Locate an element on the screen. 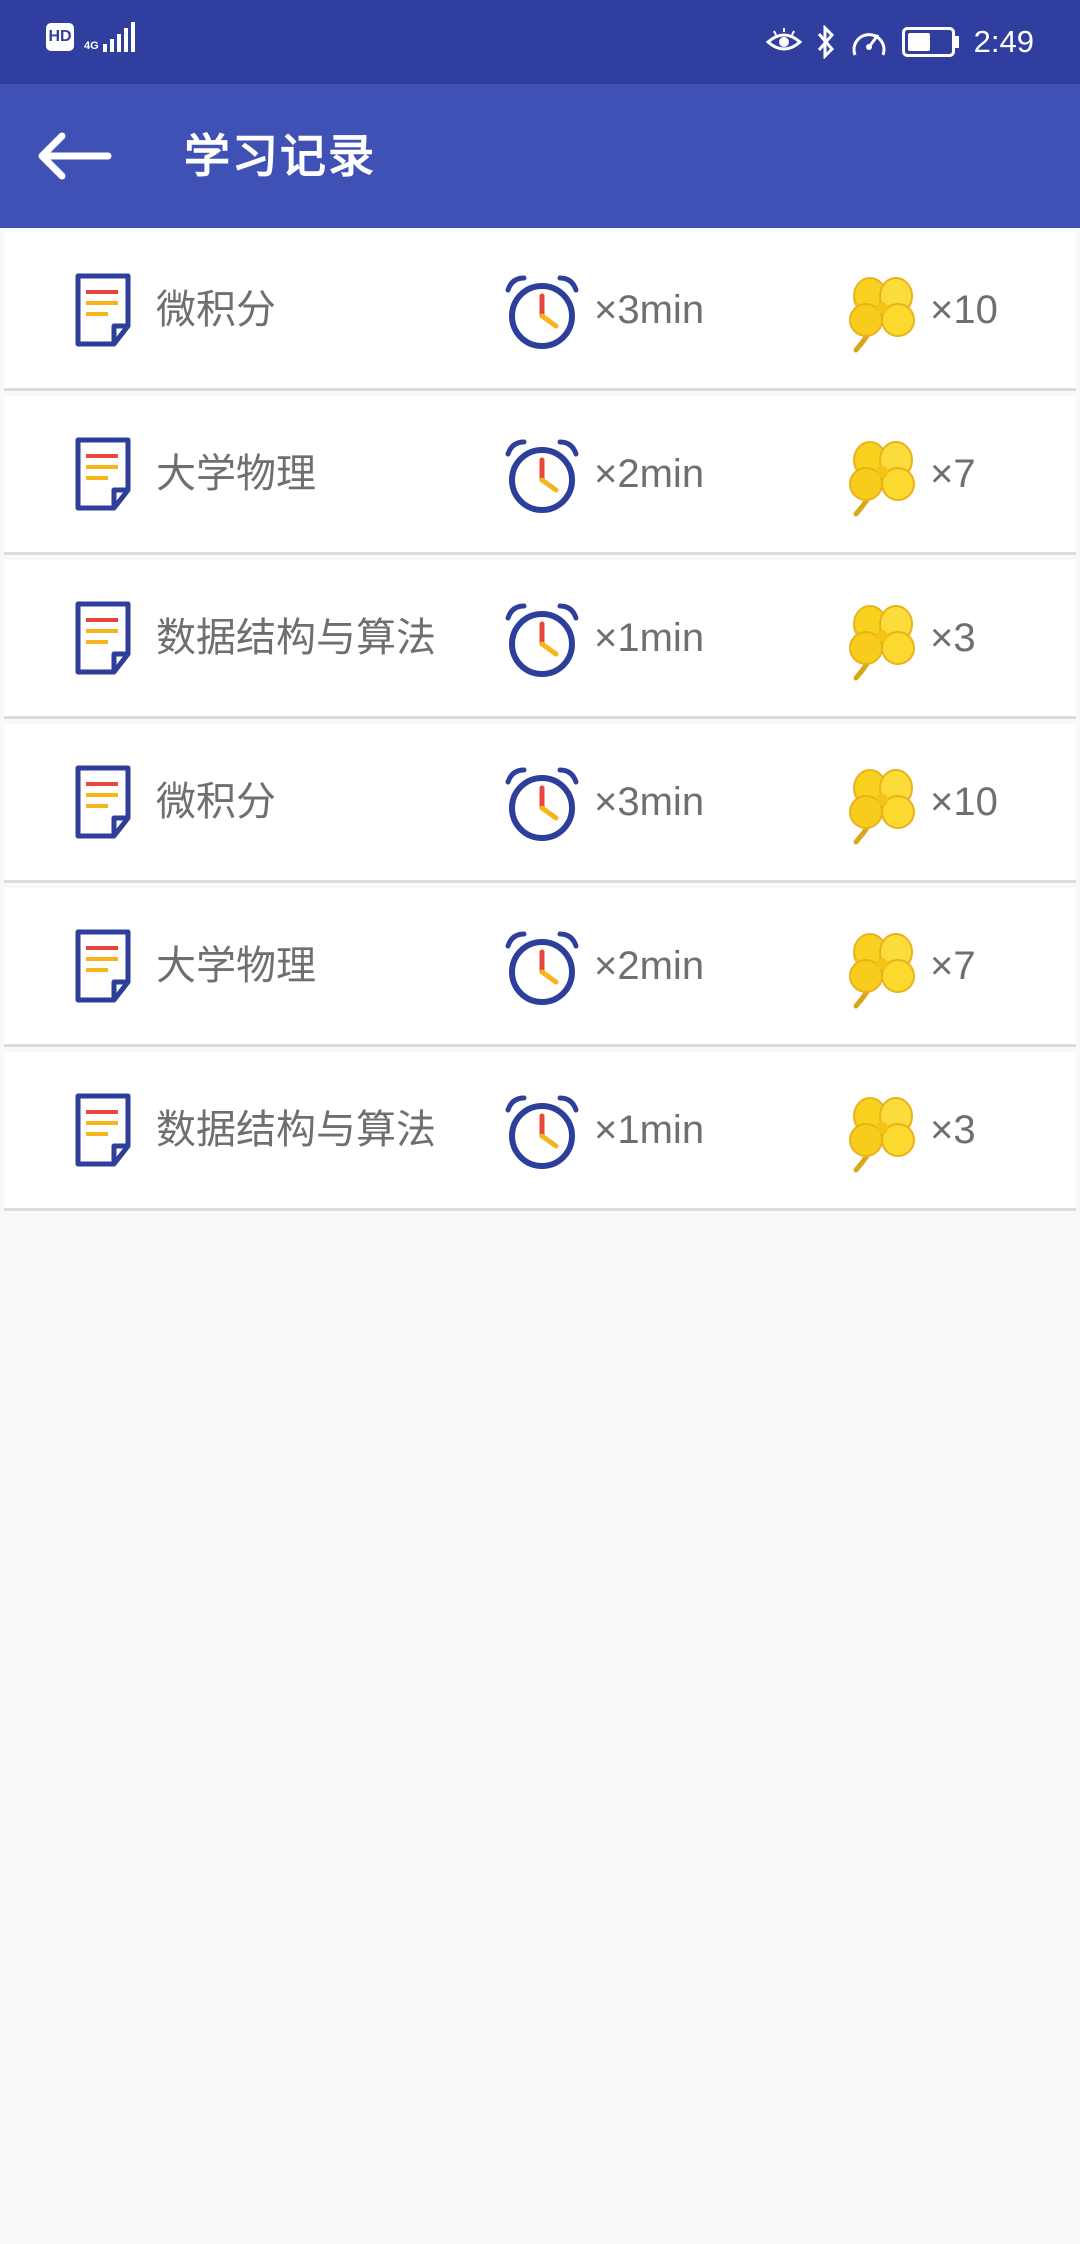 The image size is (1080, 2244). page-title: 学习记录 is located at coordinates (280, 156).